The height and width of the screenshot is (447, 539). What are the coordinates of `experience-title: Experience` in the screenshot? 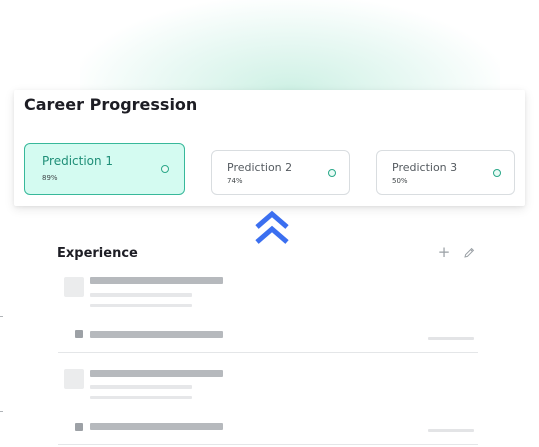 It's located at (97, 253).